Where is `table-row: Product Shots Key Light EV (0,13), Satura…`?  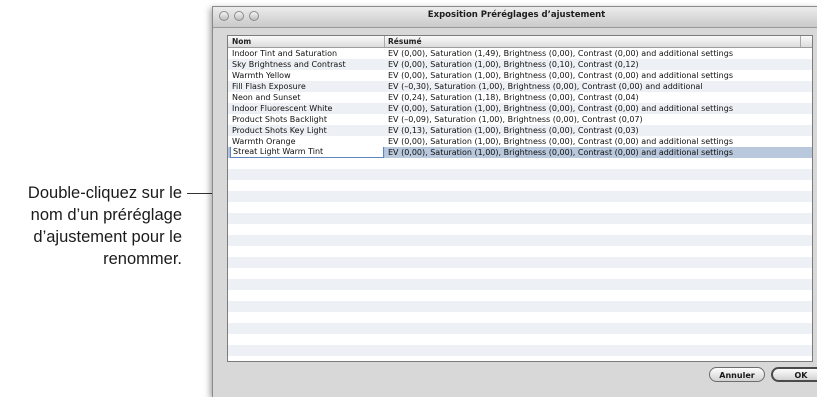
table-row: Product Shots Key Light EV (0,13), Satura… is located at coordinates (520, 130).